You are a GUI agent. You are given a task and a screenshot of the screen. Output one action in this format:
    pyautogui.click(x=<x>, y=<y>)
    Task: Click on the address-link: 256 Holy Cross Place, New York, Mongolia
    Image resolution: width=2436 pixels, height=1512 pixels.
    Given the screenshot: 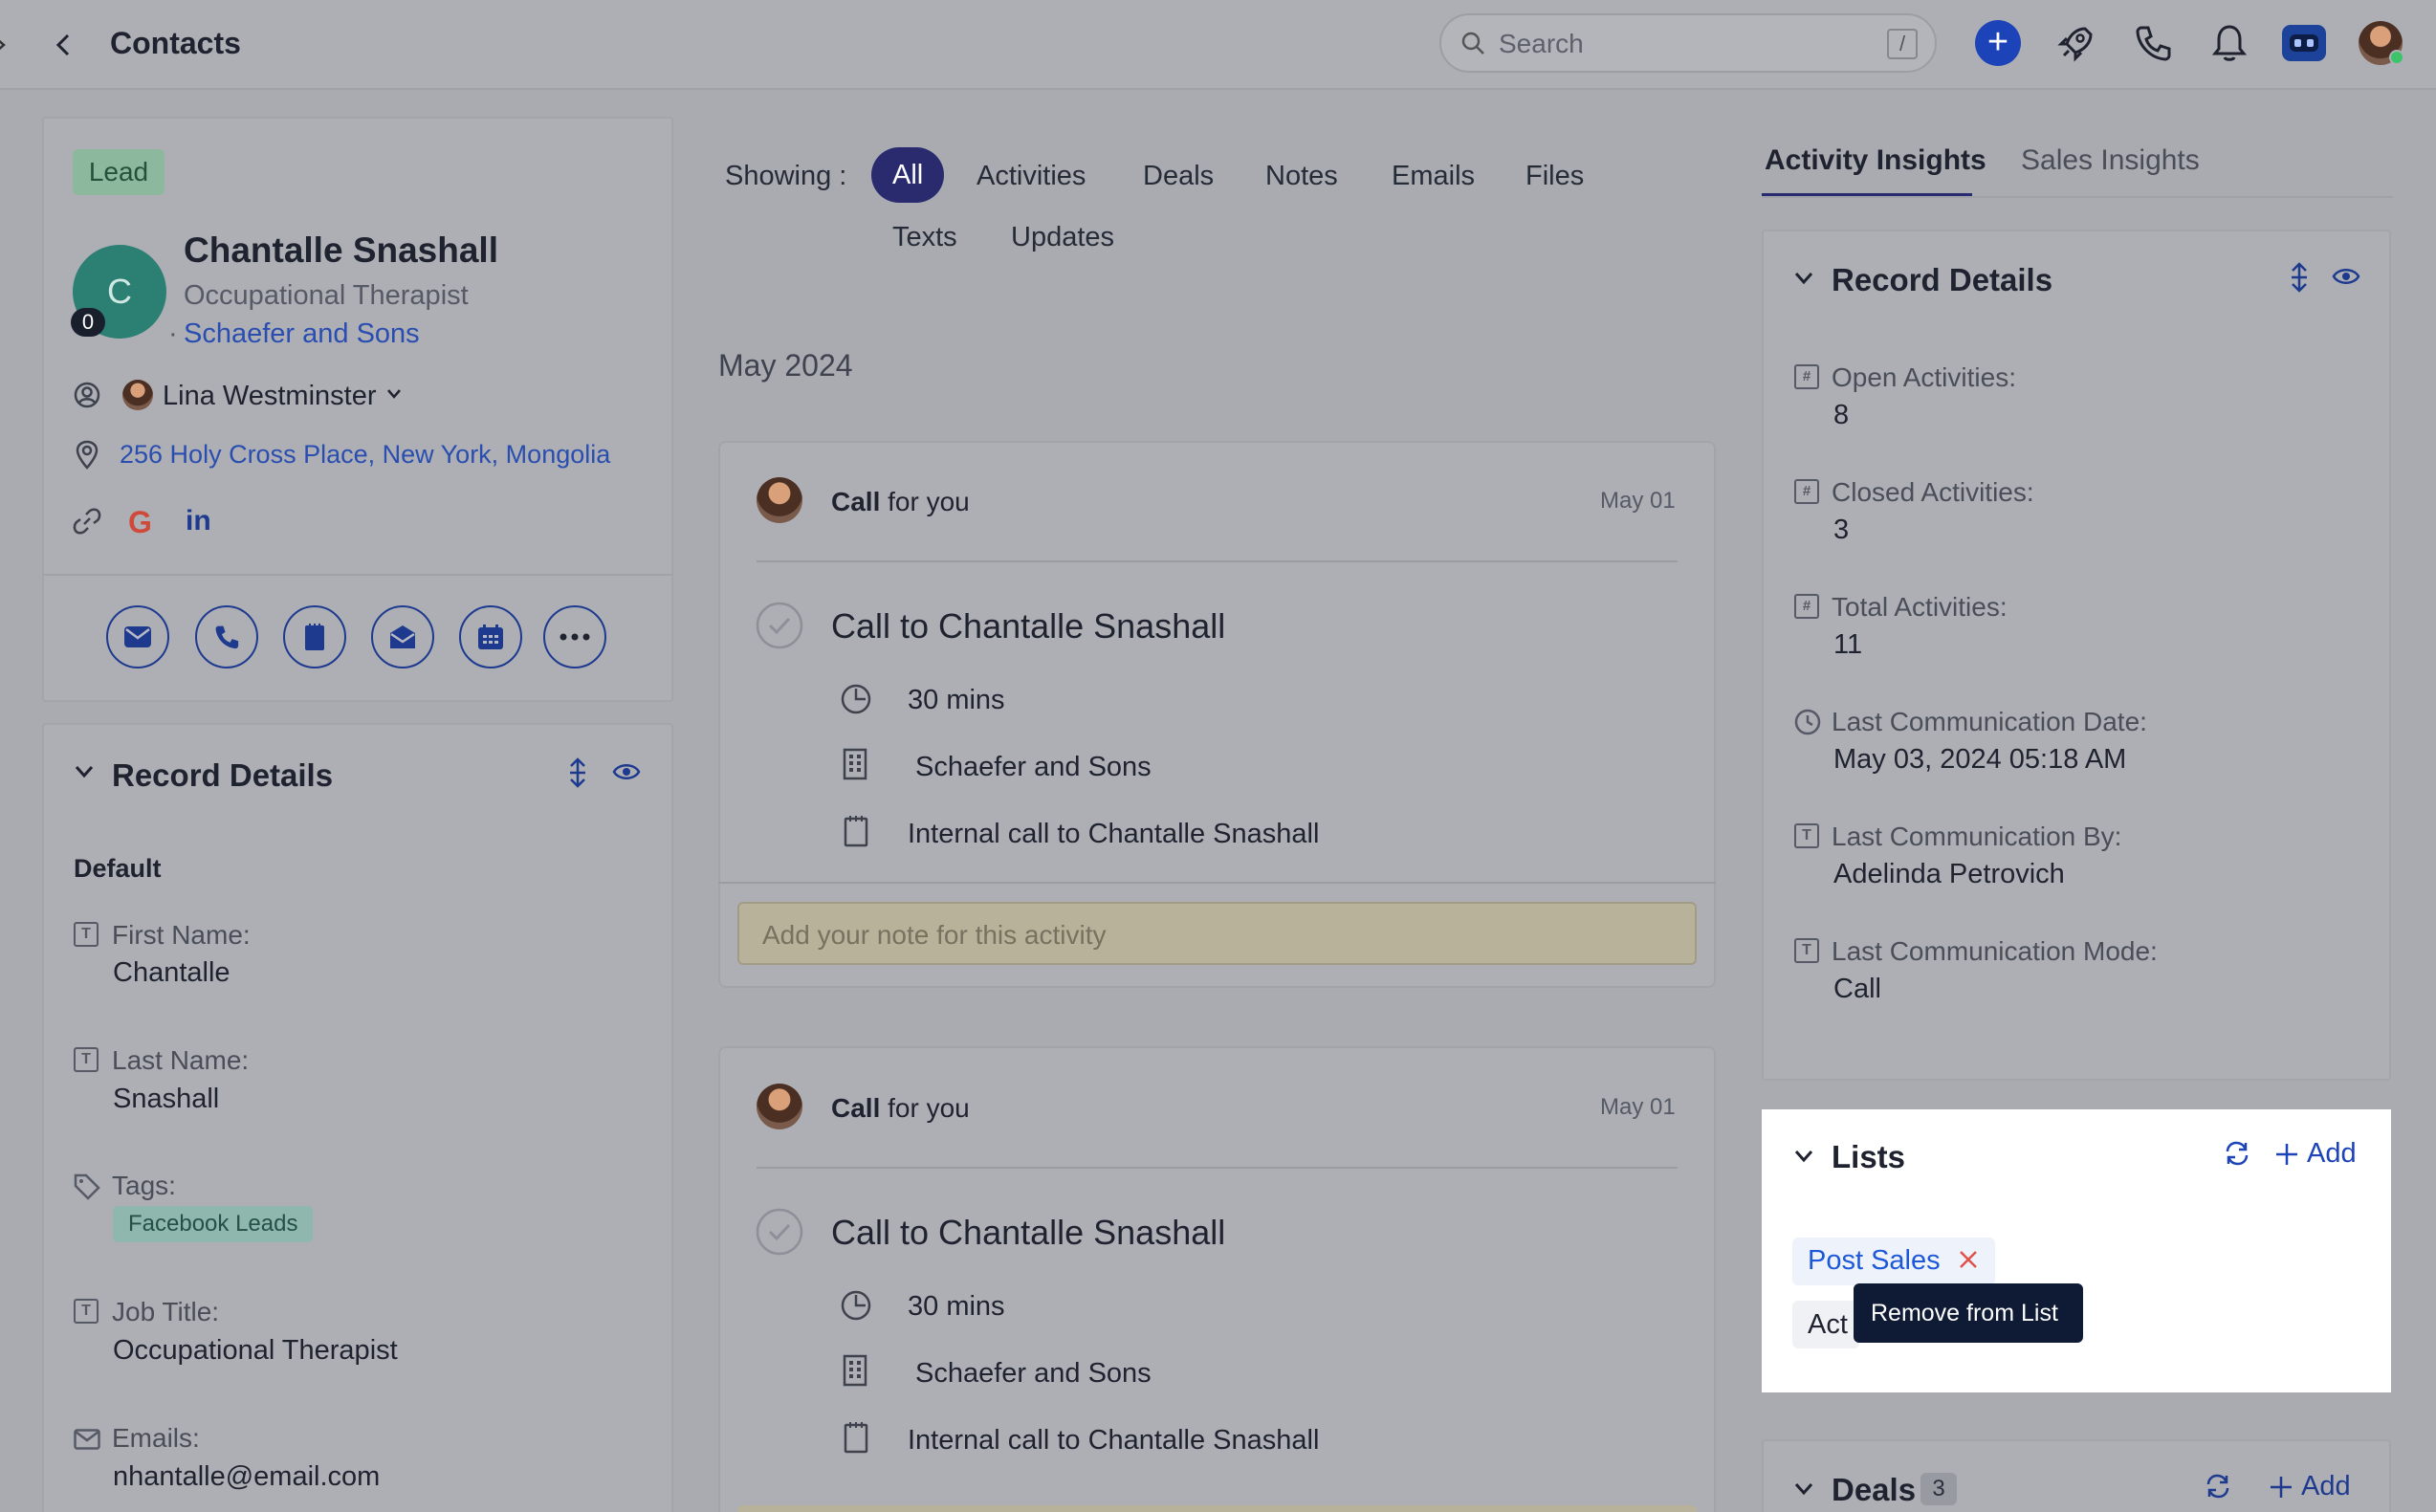 What is the action you would take?
    pyautogui.click(x=365, y=455)
    